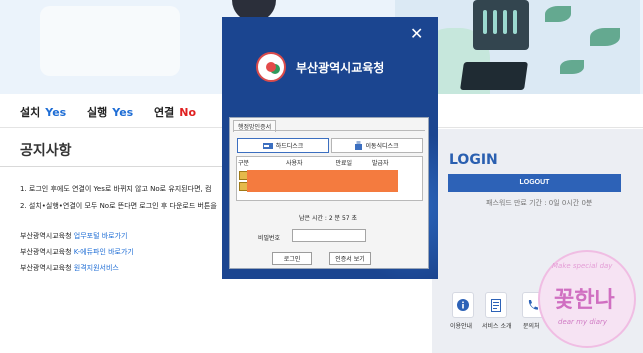 The height and width of the screenshot is (353, 643). I want to click on info-icon, so click(463, 305).